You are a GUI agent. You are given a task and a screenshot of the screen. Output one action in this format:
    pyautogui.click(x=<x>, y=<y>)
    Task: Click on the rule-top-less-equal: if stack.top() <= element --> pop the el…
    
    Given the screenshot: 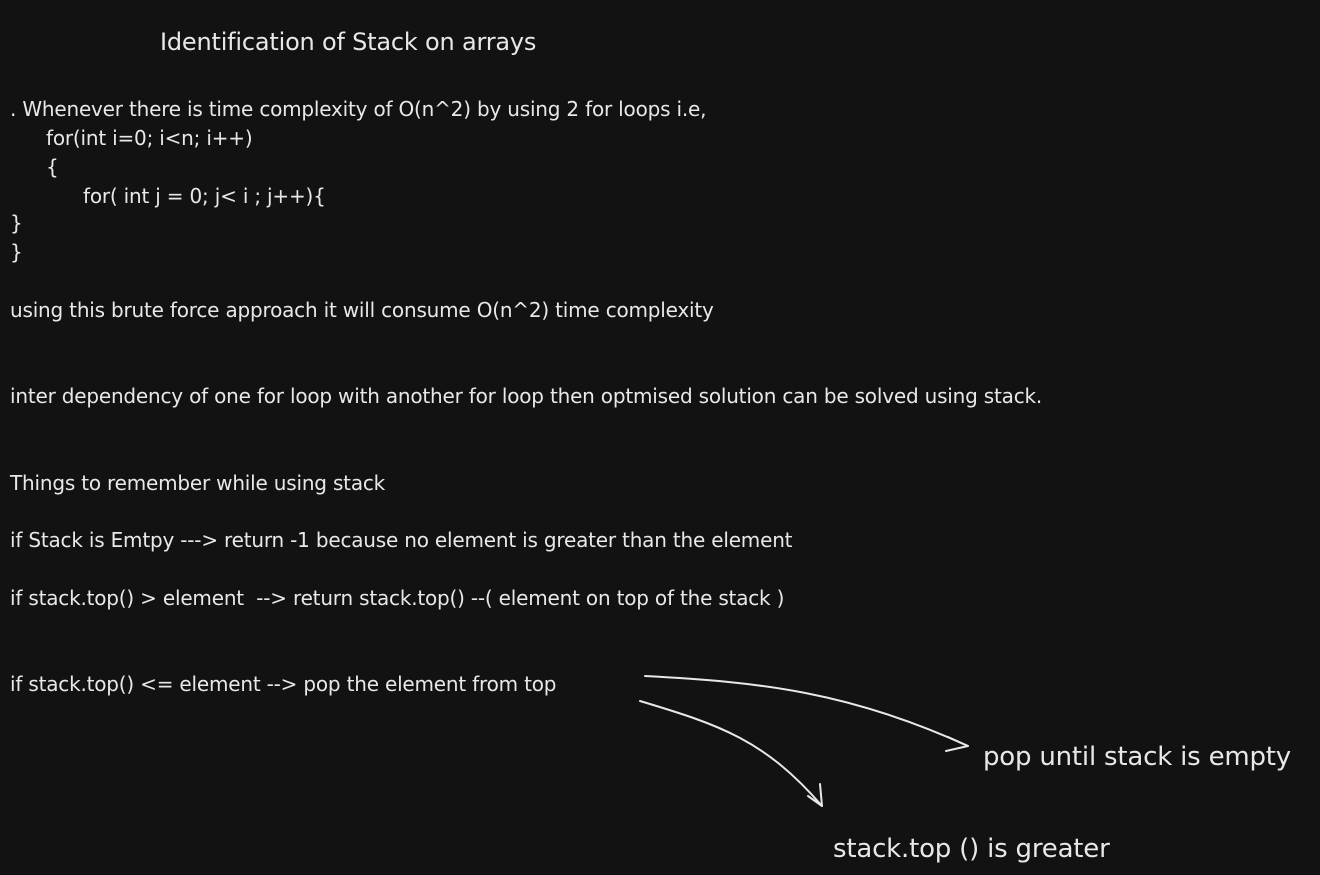 What is the action you would take?
    pyautogui.click(x=283, y=684)
    